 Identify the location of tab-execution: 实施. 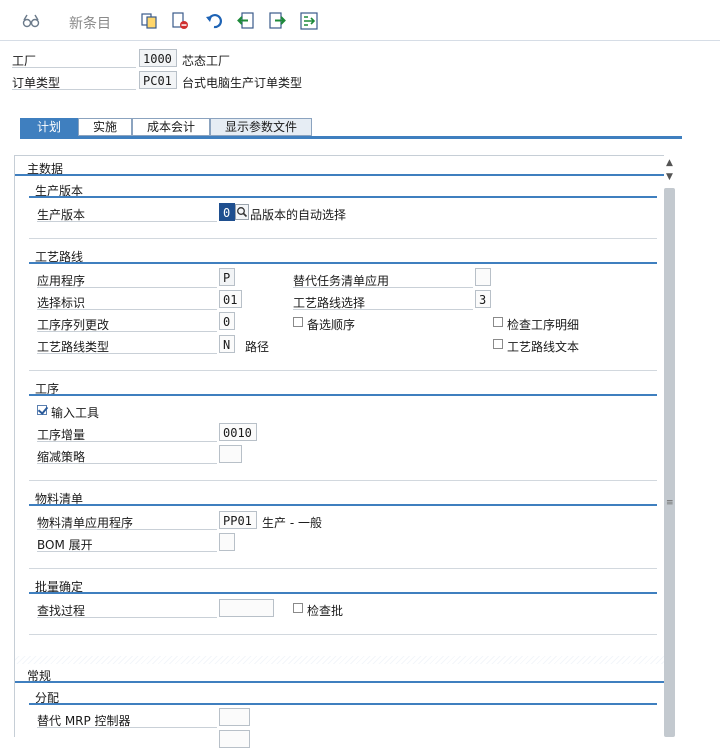
(105, 127).